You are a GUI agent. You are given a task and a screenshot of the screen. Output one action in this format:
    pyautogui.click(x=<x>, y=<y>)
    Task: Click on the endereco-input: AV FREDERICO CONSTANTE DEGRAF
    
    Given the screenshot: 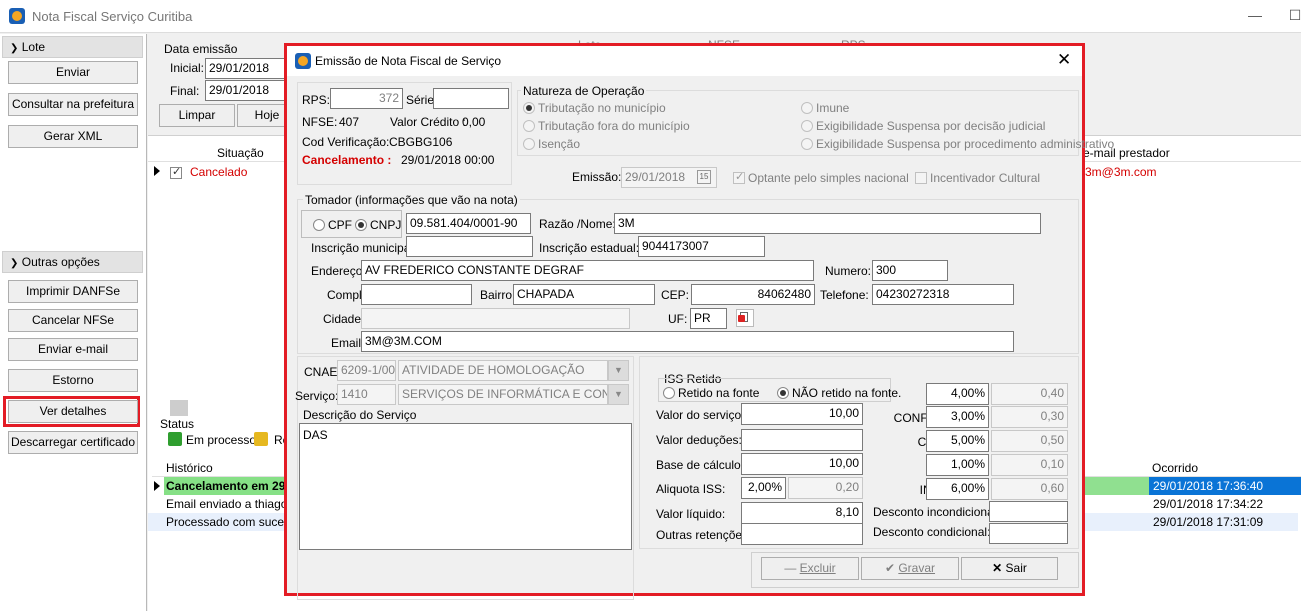 What is the action you would take?
    pyautogui.click(x=587, y=270)
    